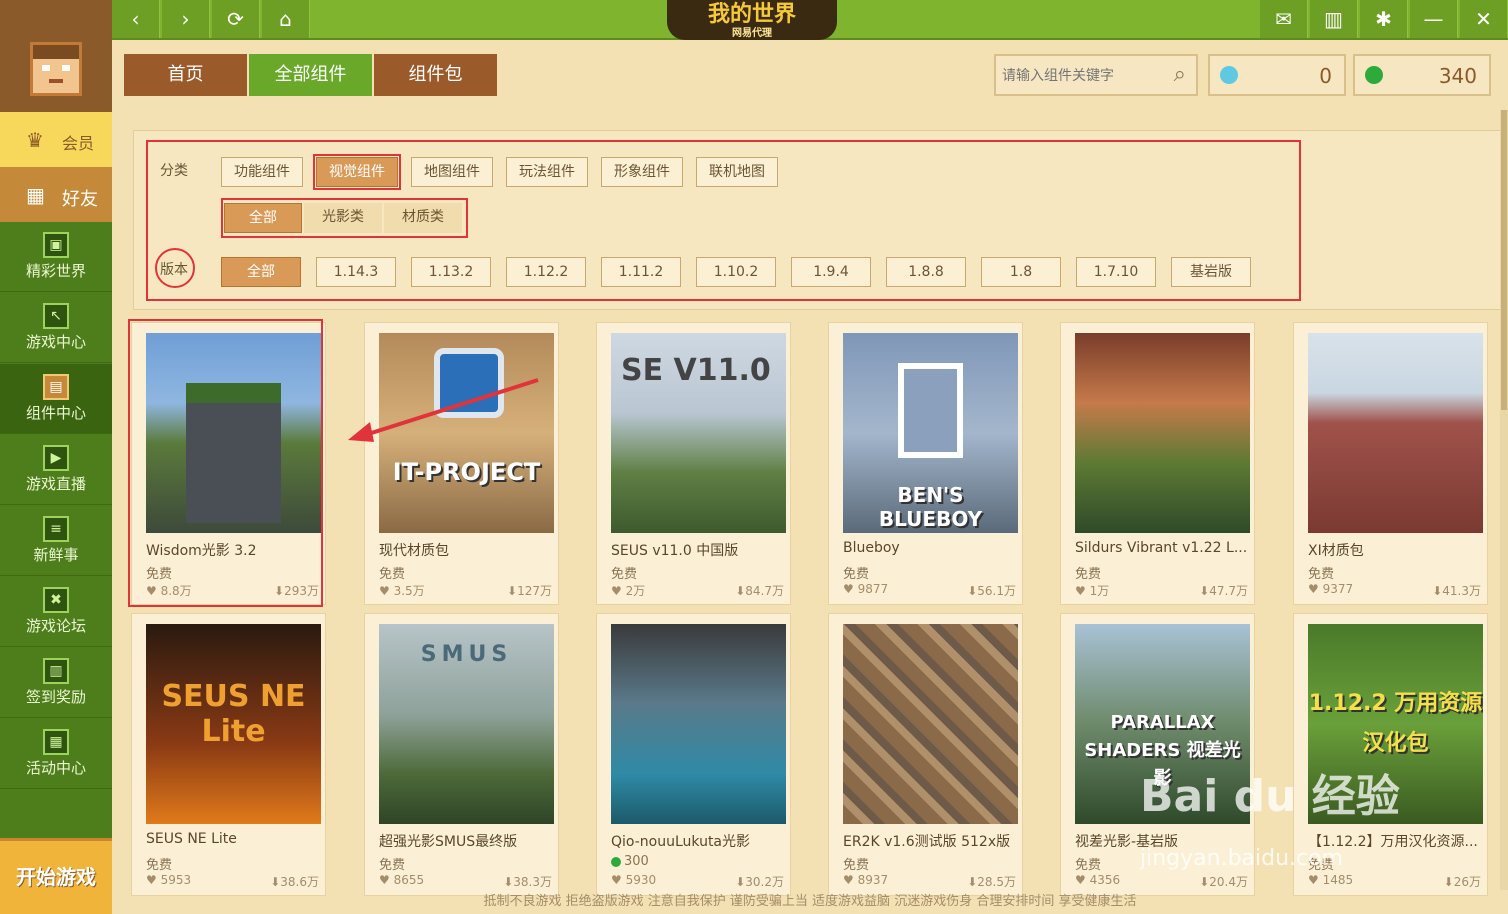 This screenshot has height=914, width=1508. Describe the element at coordinates (532, 882) in the screenshot. I see `downloads-count: 38.3万` at that location.